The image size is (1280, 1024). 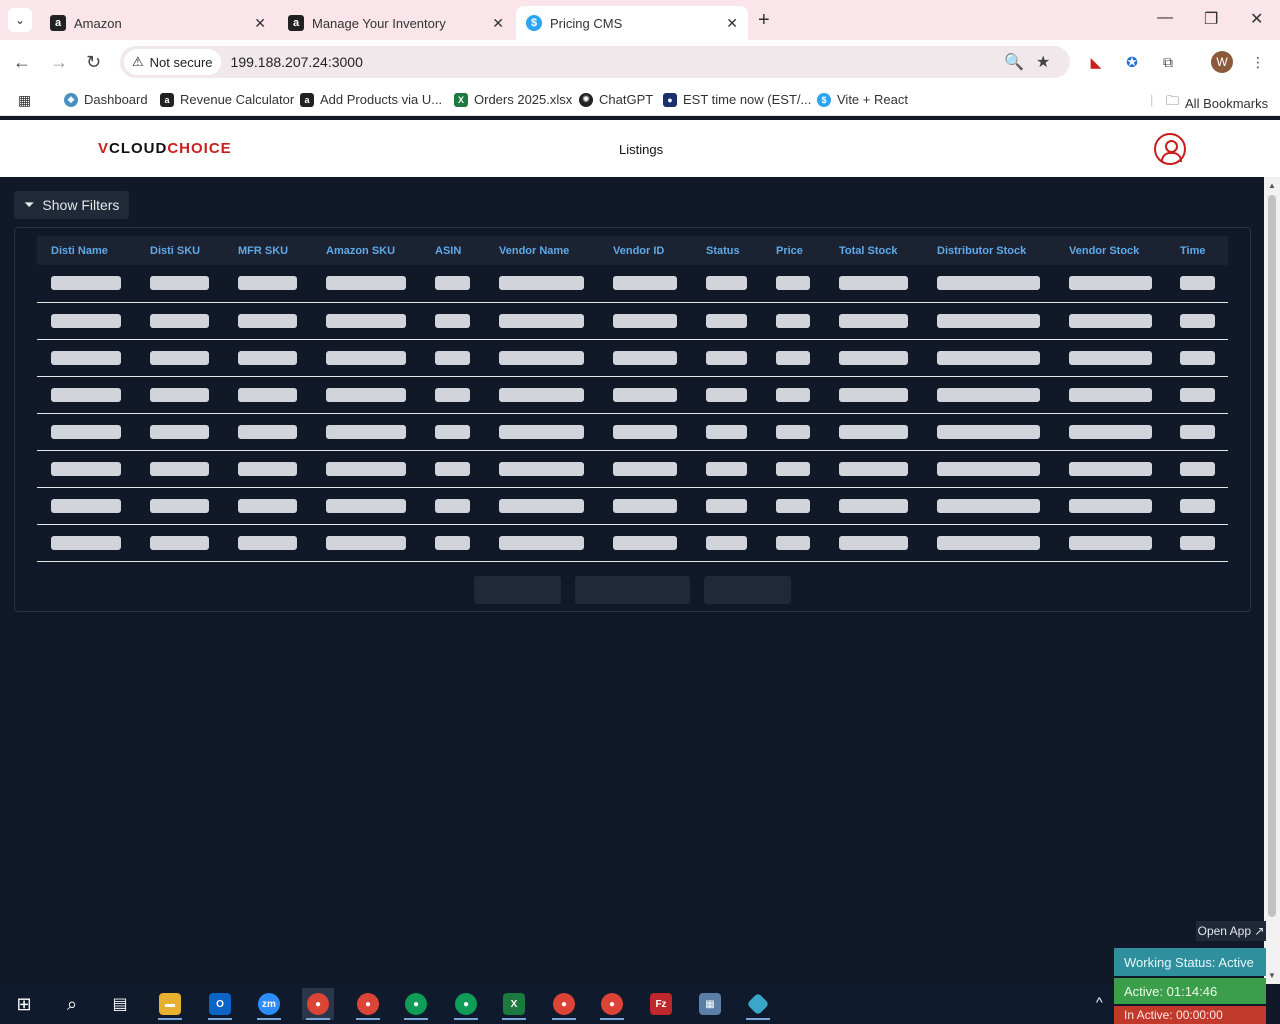 What do you see at coordinates (1272, 556) in the screenshot?
I see `scroll-thumb` at bounding box center [1272, 556].